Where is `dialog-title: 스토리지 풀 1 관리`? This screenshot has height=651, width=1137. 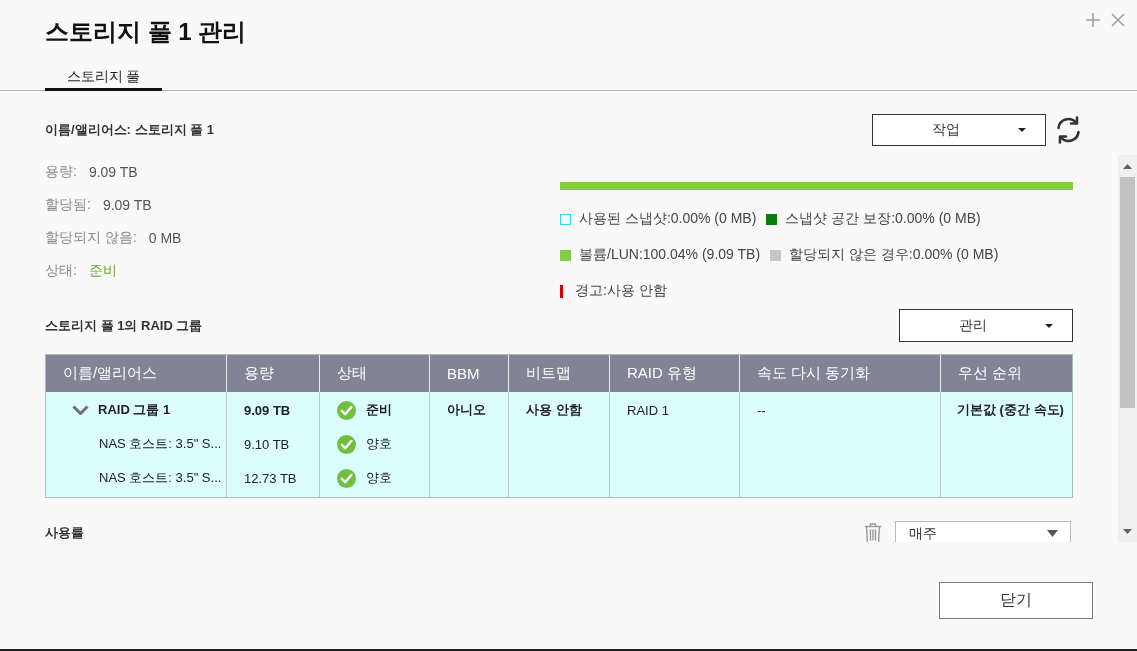 dialog-title: 스토리지 풀 1 관리 is located at coordinates (146, 32).